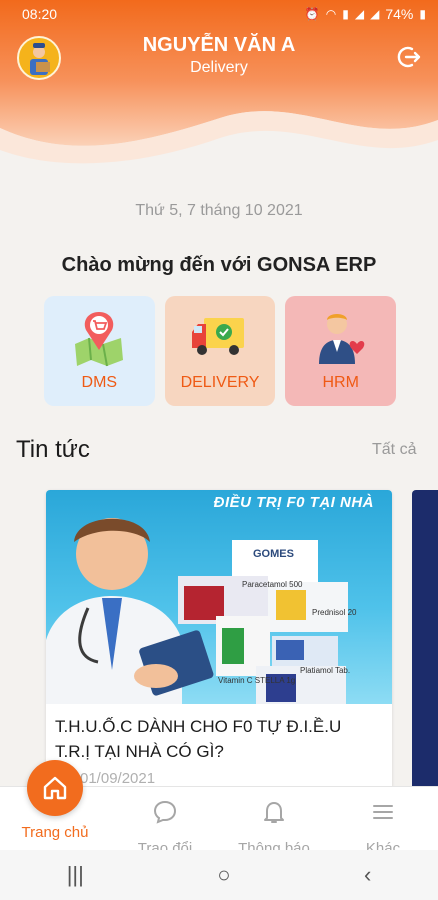  I want to click on nav-item-home, so click(55, 788).